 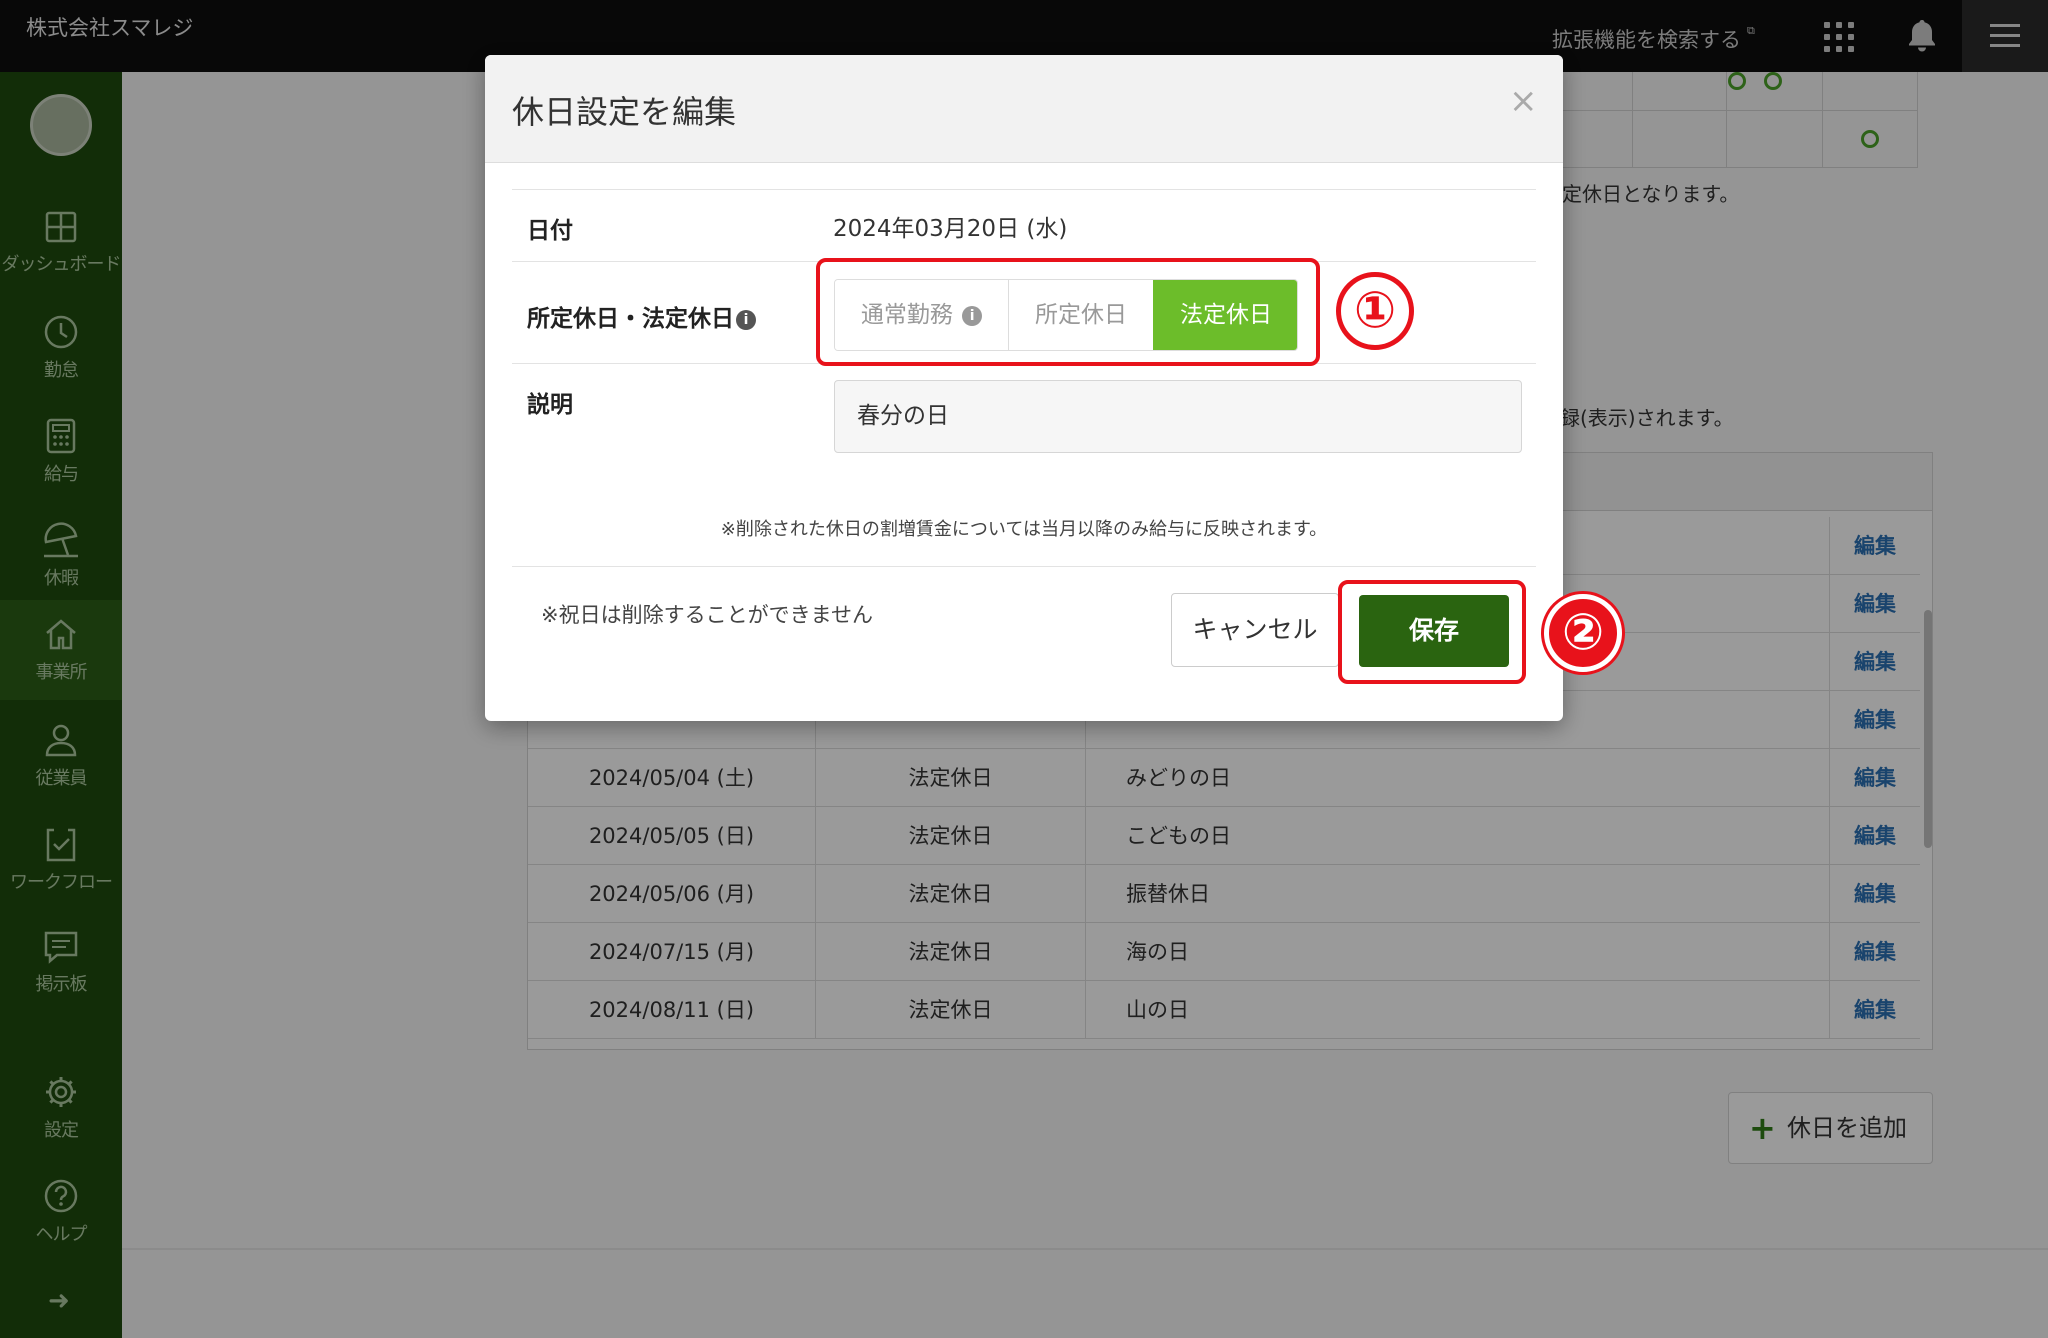 What do you see at coordinates (641, 316) in the screenshot?
I see `holiday-type-label: 所定休日・法定休日 i` at bounding box center [641, 316].